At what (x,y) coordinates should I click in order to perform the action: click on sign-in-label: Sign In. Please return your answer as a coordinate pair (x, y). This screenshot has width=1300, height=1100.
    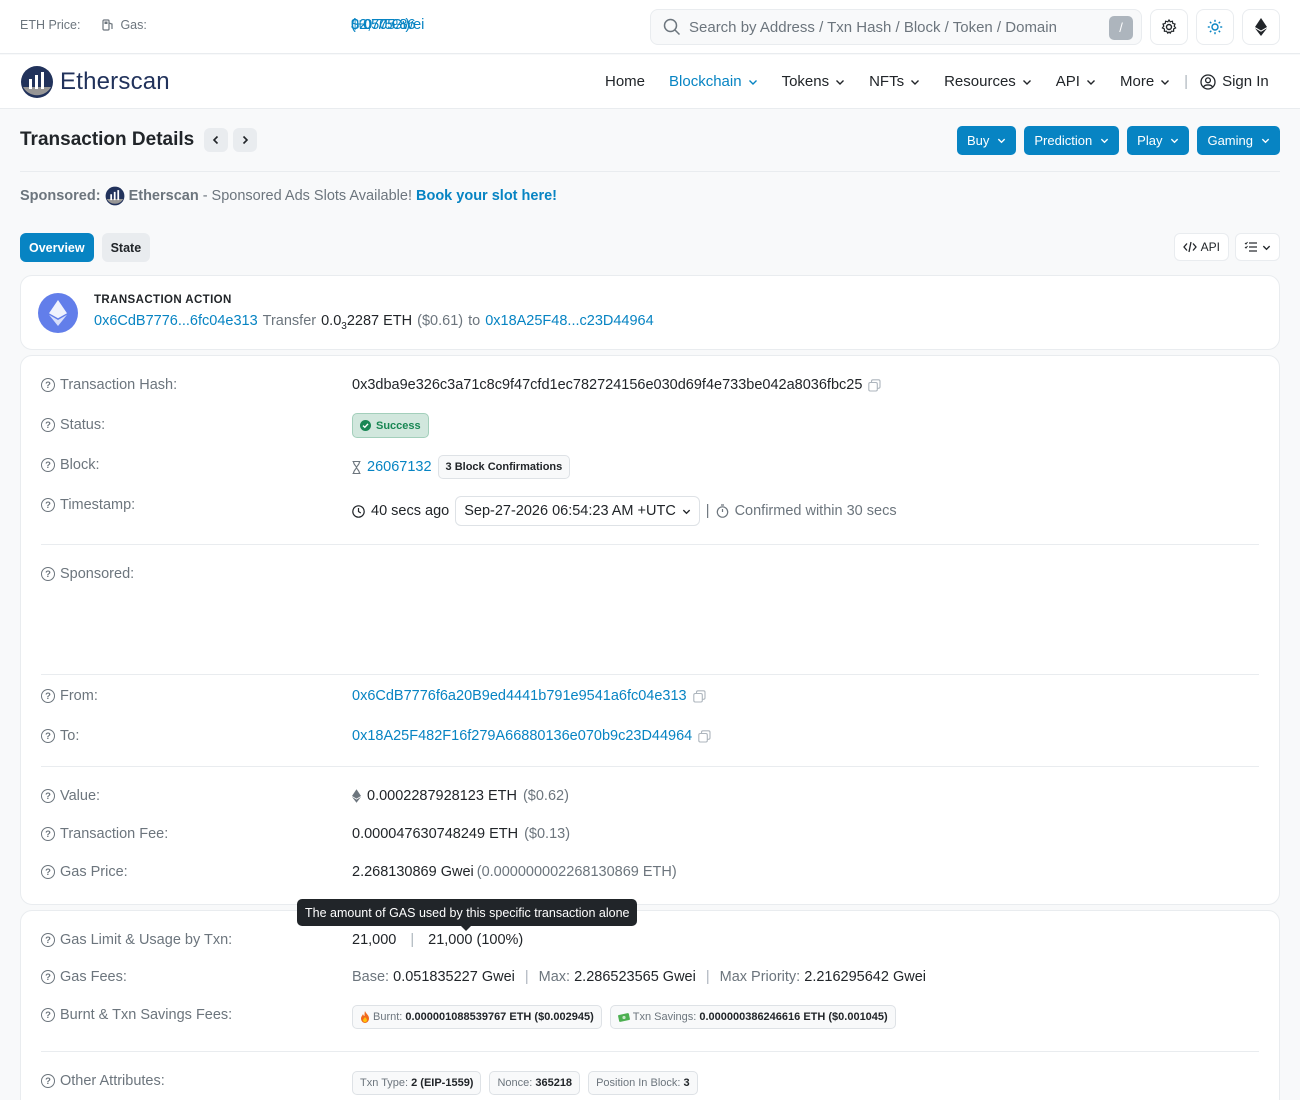
    Looking at the image, I should click on (1245, 81).